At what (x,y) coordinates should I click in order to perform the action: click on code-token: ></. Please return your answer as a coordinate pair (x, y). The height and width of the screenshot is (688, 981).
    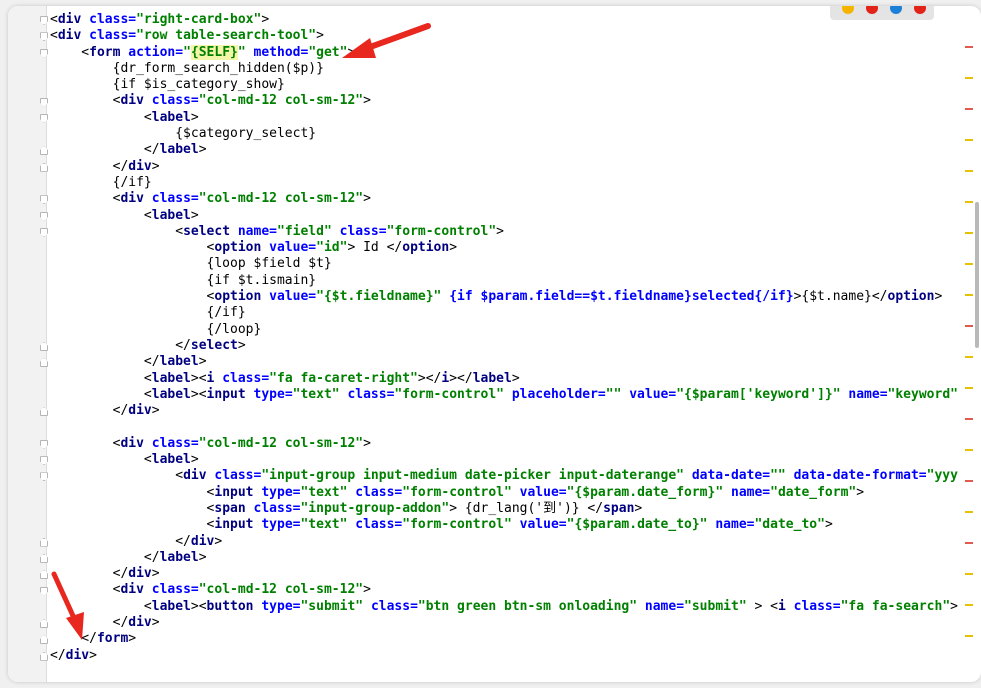
    Looking at the image, I should click on (461, 378).